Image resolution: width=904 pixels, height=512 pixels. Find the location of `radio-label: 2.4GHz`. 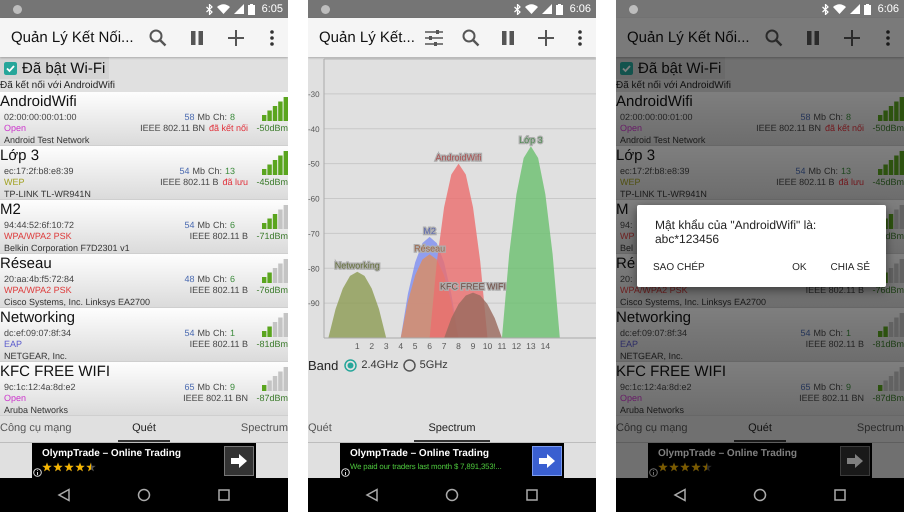

radio-label: 2.4GHz is located at coordinates (380, 365).